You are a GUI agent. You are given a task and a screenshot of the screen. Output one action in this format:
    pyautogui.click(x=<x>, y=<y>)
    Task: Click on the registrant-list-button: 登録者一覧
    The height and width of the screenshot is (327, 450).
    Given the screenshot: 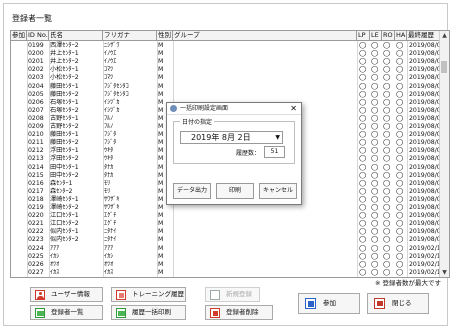 What is the action you would take?
    pyautogui.click(x=66, y=312)
    